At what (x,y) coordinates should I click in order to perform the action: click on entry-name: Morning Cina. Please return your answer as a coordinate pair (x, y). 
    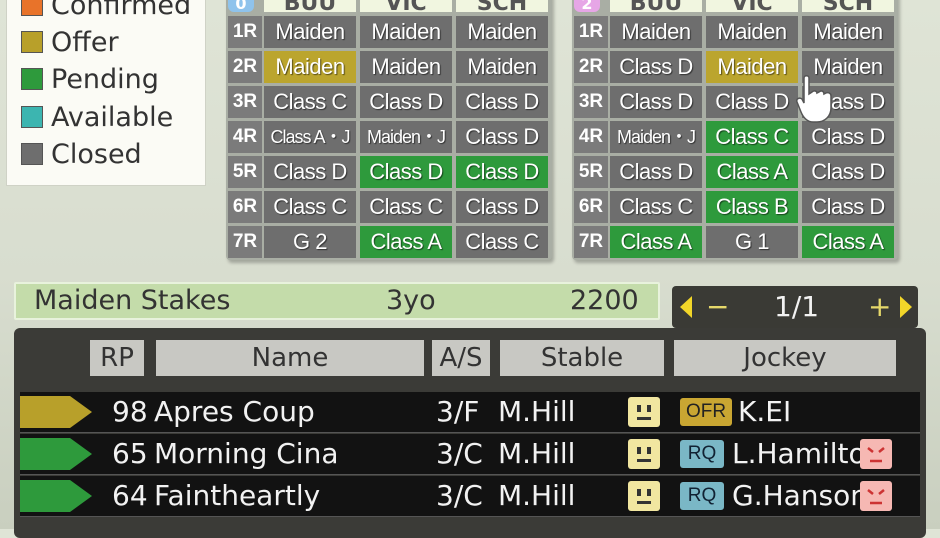
    Looking at the image, I should click on (246, 453).